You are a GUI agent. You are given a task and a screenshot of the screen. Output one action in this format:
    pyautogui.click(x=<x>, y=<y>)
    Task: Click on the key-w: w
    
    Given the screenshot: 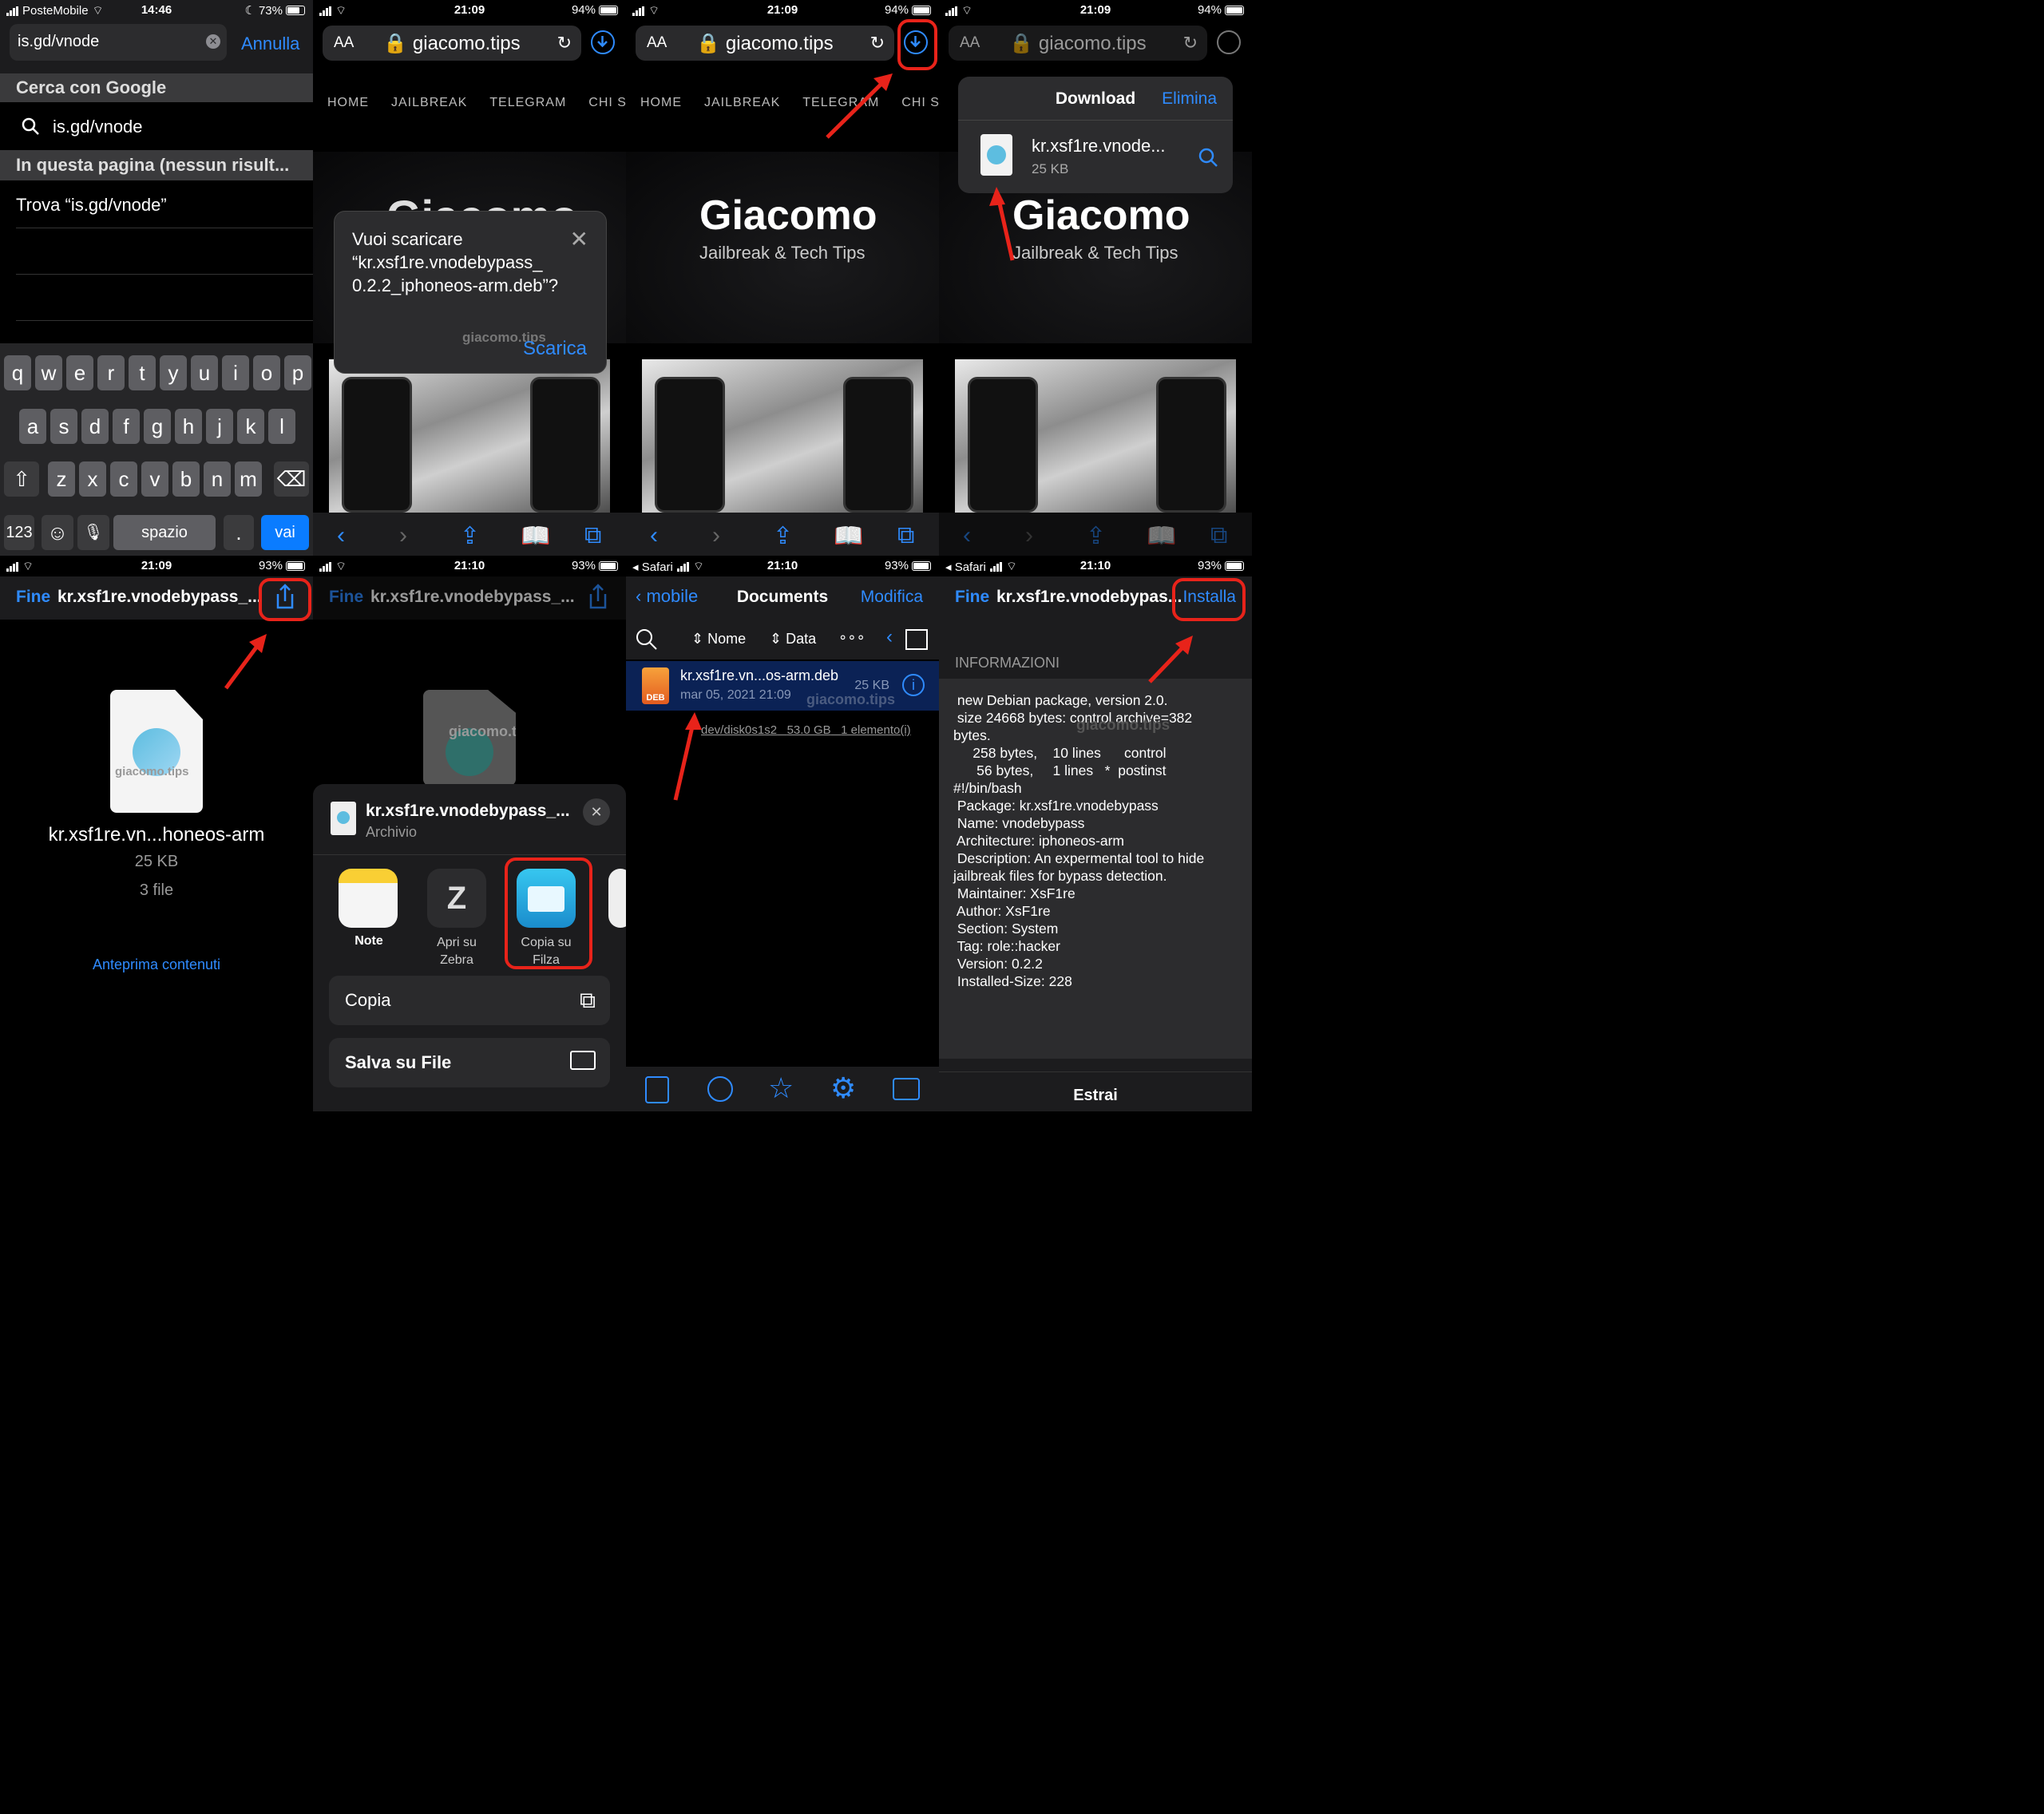 What is the action you would take?
    pyautogui.click(x=48, y=372)
    